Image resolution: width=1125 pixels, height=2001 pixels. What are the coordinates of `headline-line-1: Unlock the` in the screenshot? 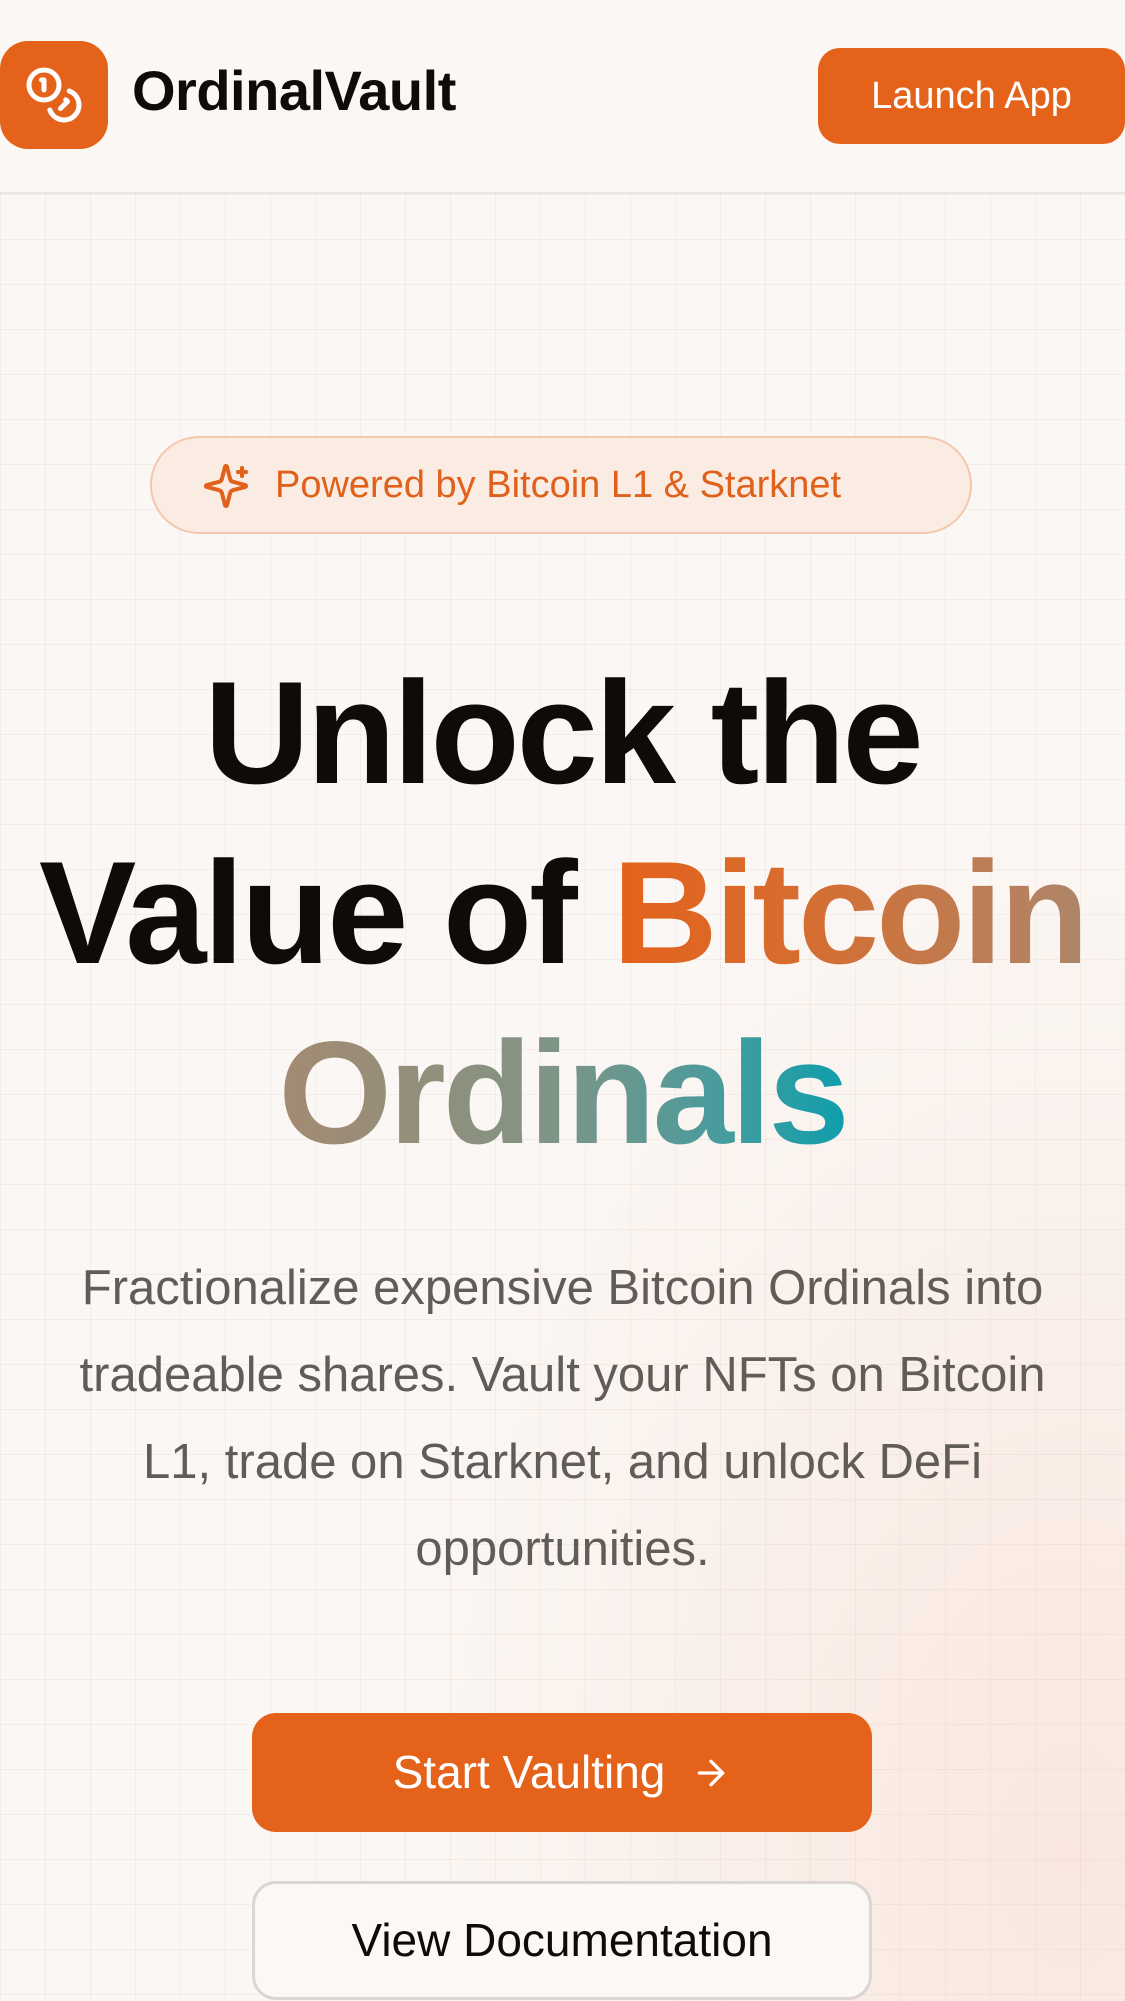 It's located at (563, 732).